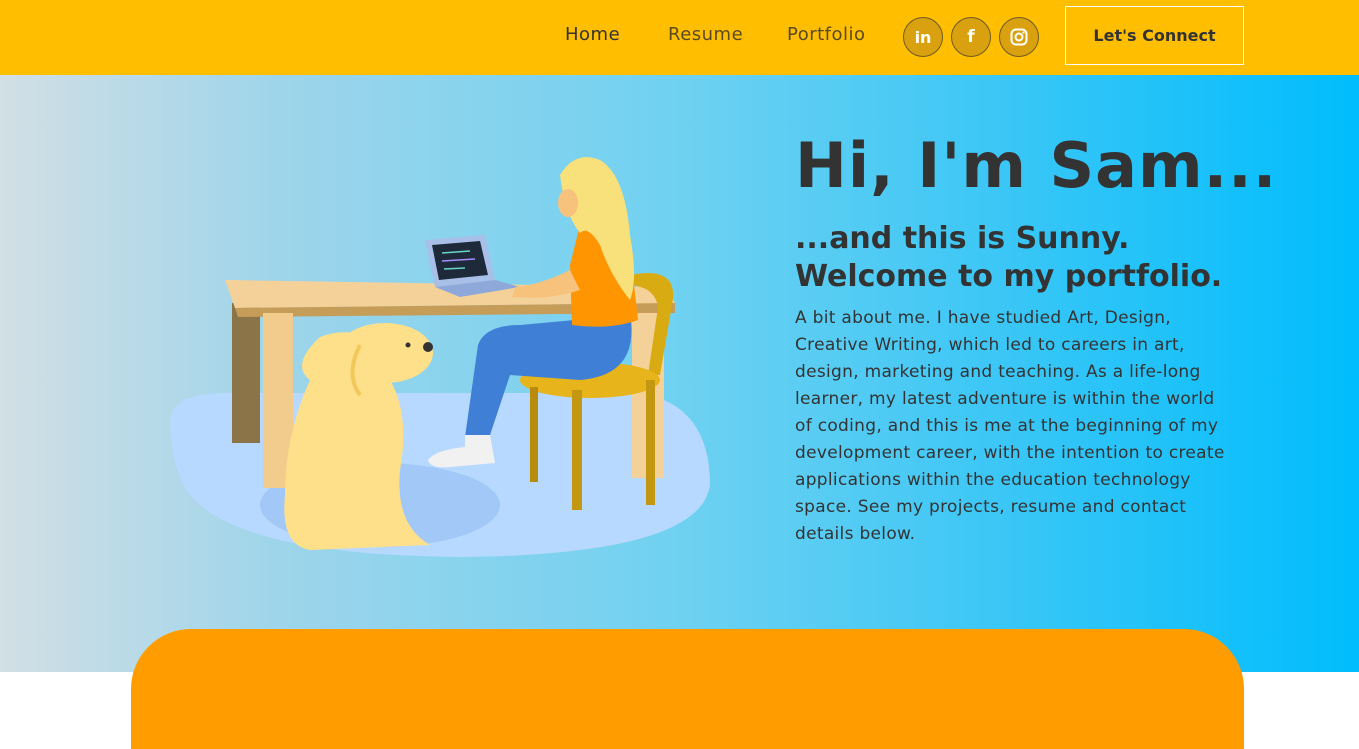 The height and width of the screenshot is (749, 1359). Describe the element at coordinates (534, 434) in the screenshot. I see `chair-leg-left` at that location.